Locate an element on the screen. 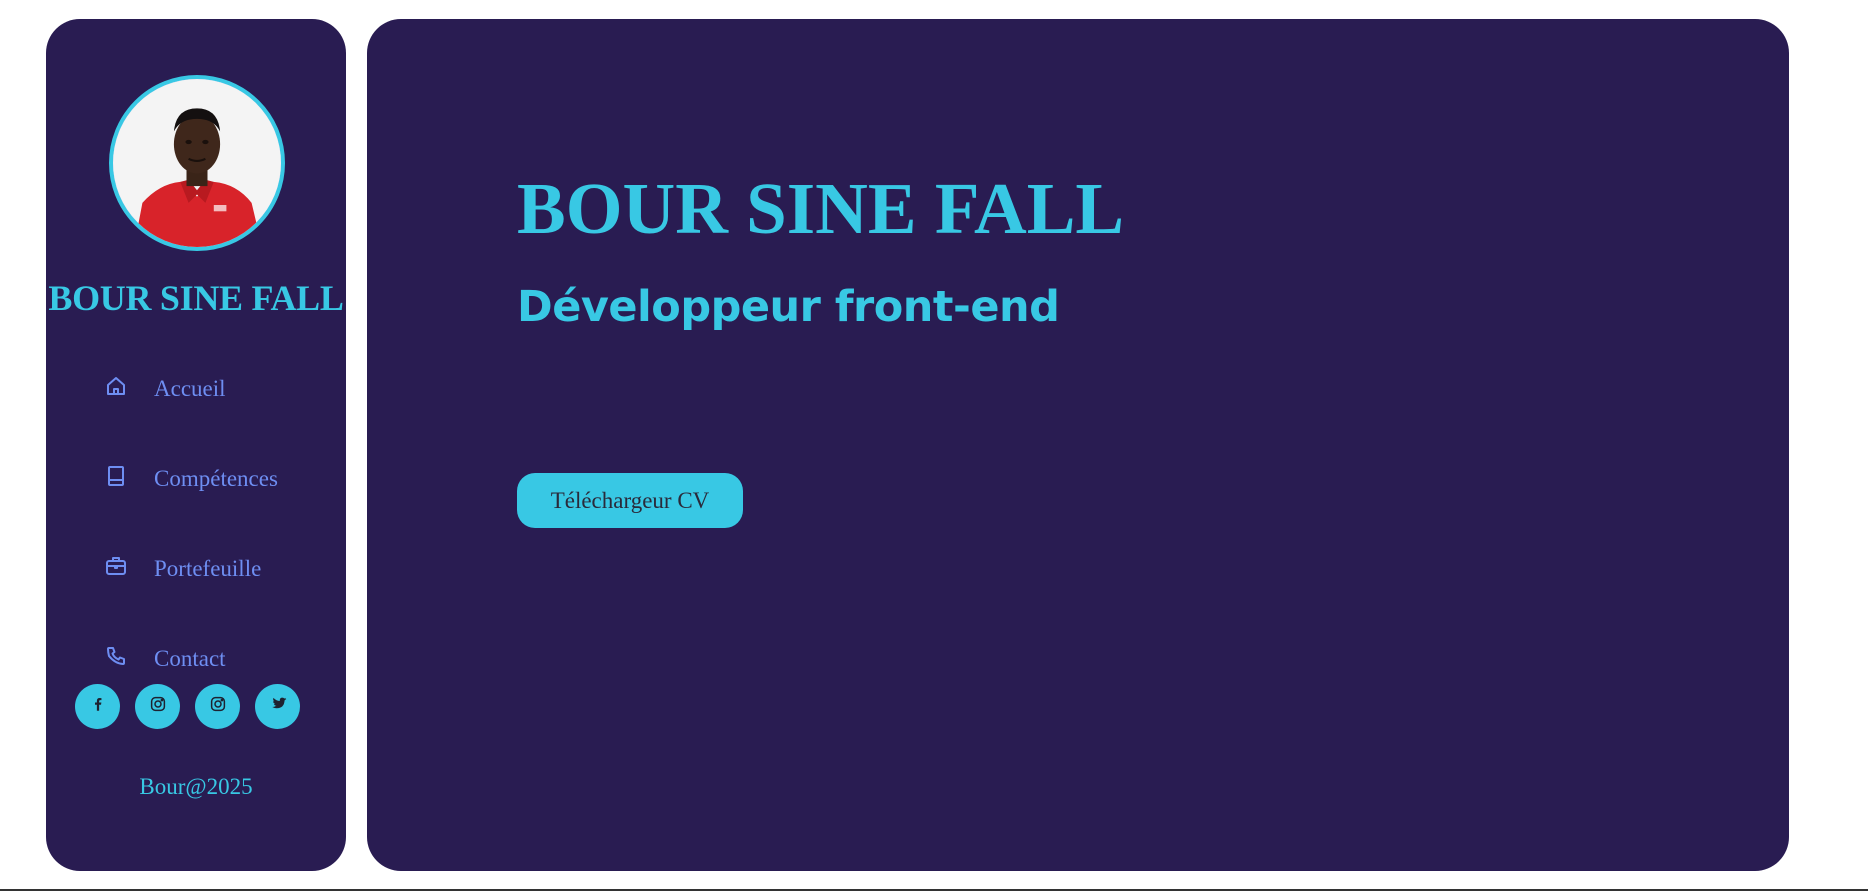  download-cv-button: Téléchargeur CV is located at coordinates (630, 500).